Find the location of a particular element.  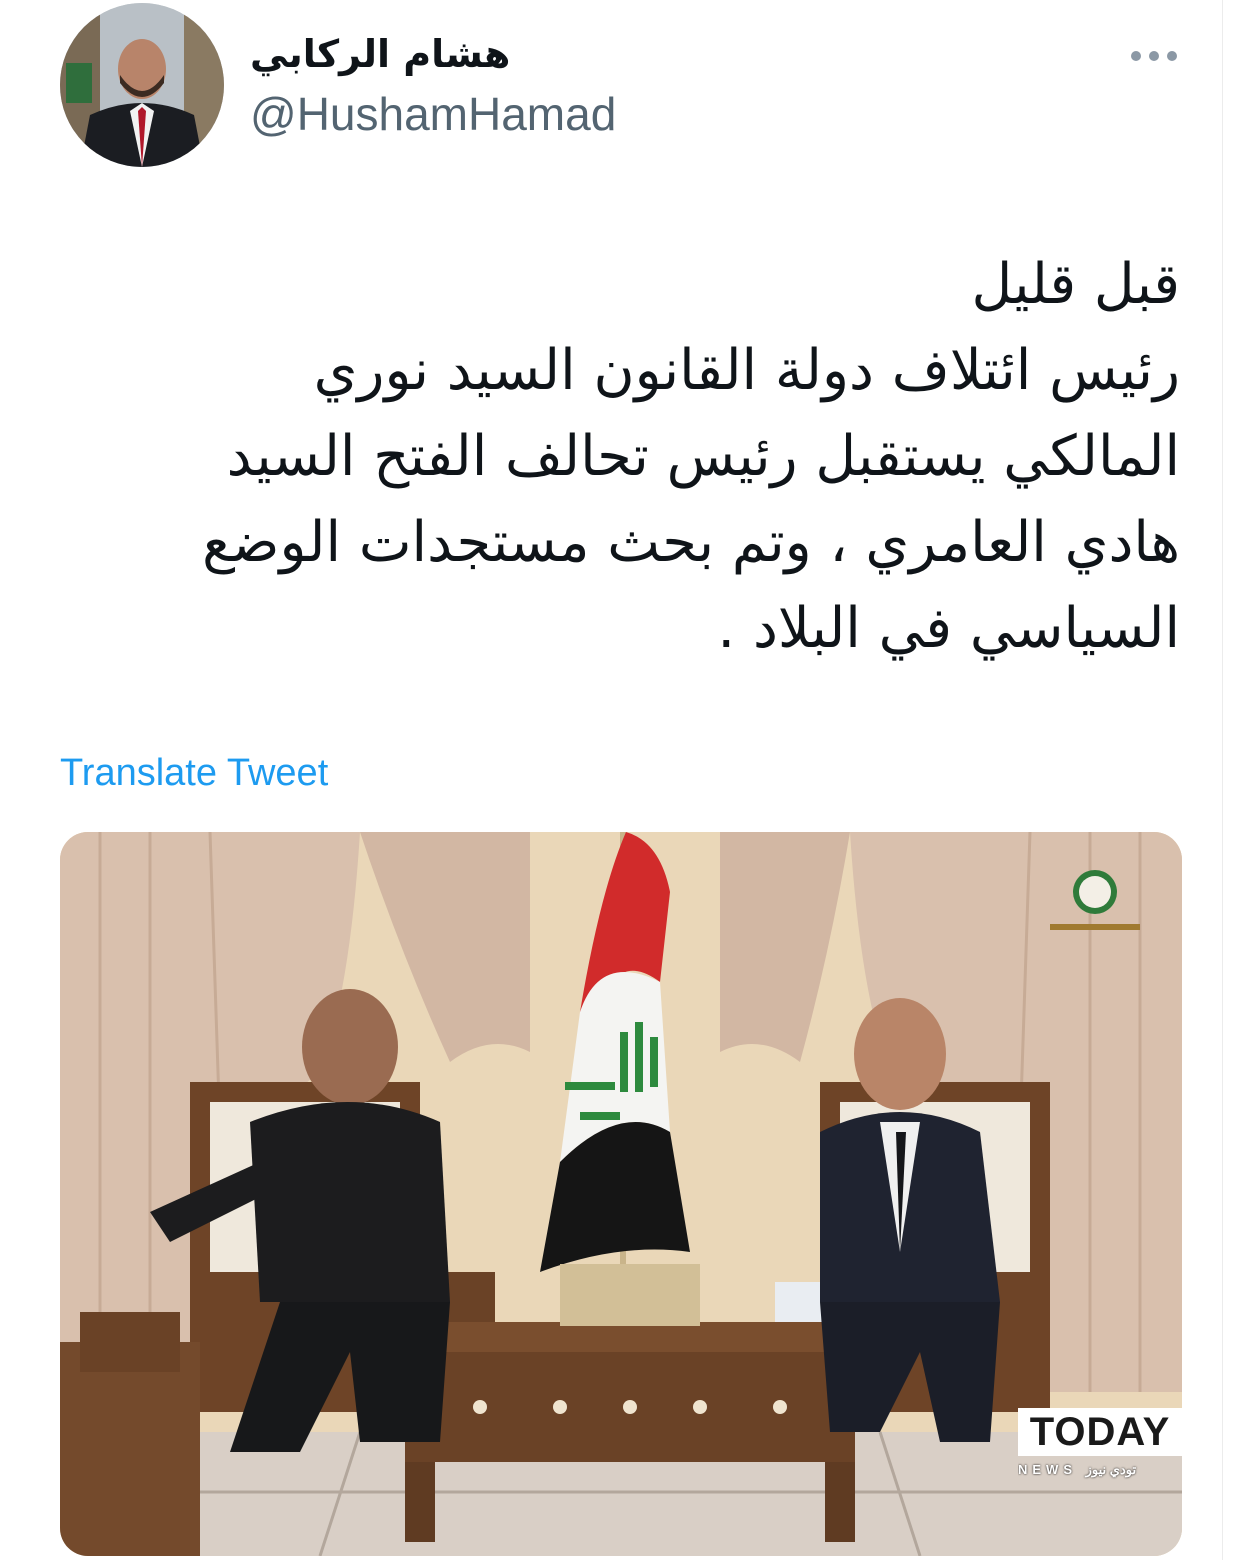

more-options-button is located at coordinates (1154, 56).